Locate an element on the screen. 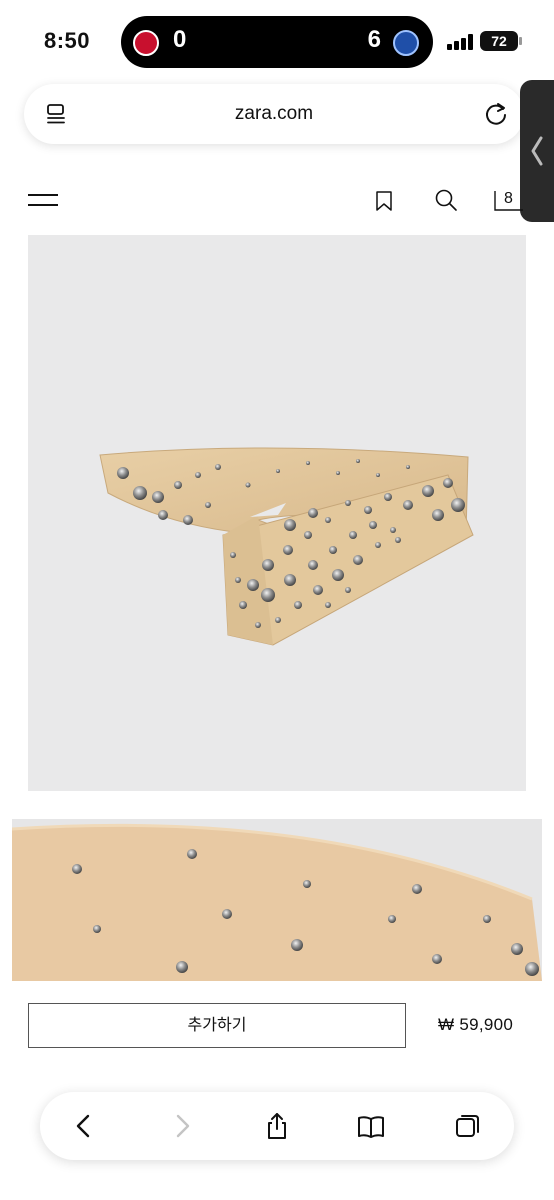 This screenshot has width=554, height=1200. reload-icon is located at coordinates (496, 114).